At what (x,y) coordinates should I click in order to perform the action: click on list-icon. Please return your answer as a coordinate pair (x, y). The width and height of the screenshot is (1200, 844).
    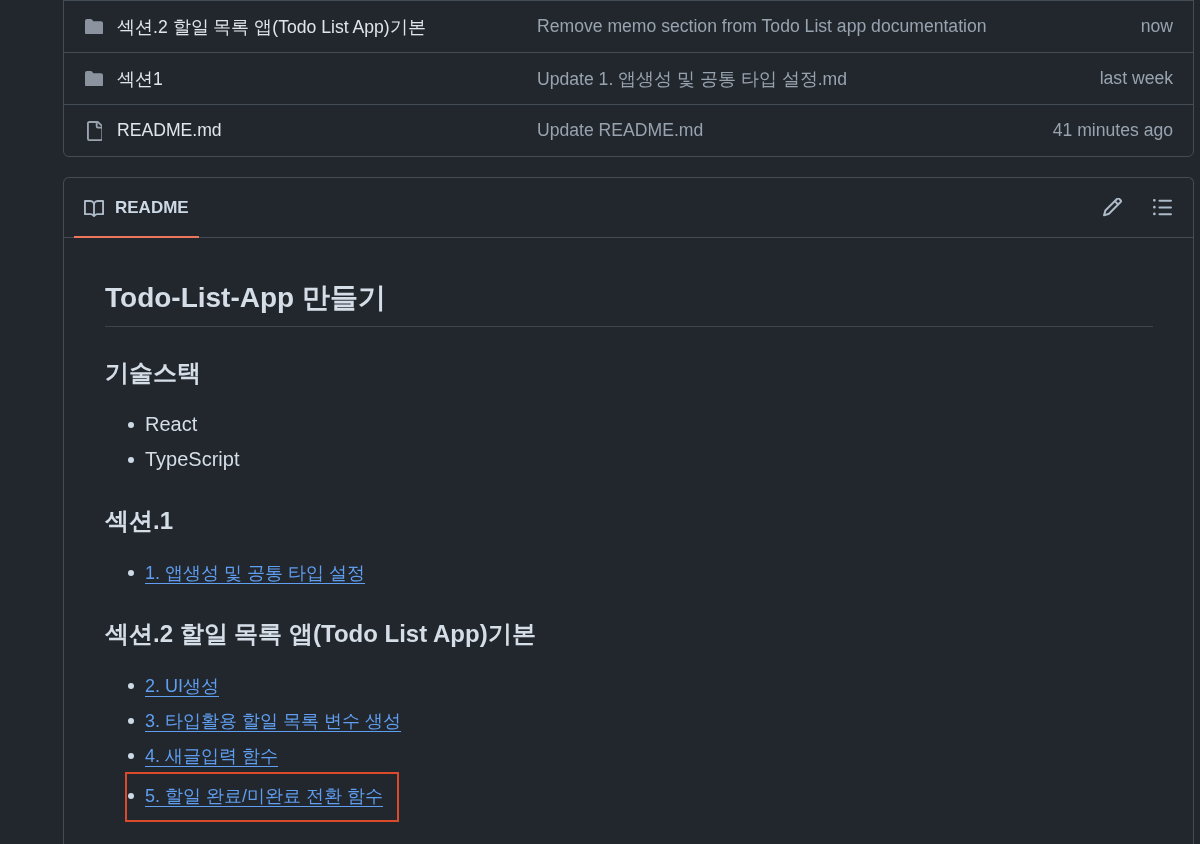
    Looking at the image, I should click on (1162, 207).